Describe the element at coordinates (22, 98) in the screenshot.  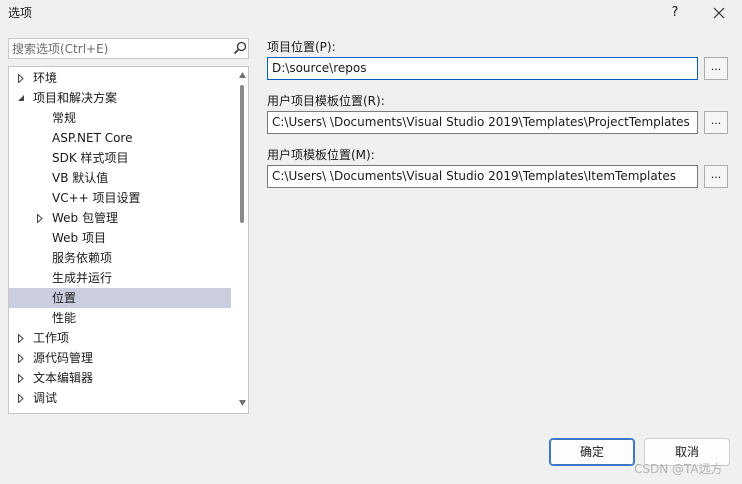
I see `collapse-arrow-icon` at that location.